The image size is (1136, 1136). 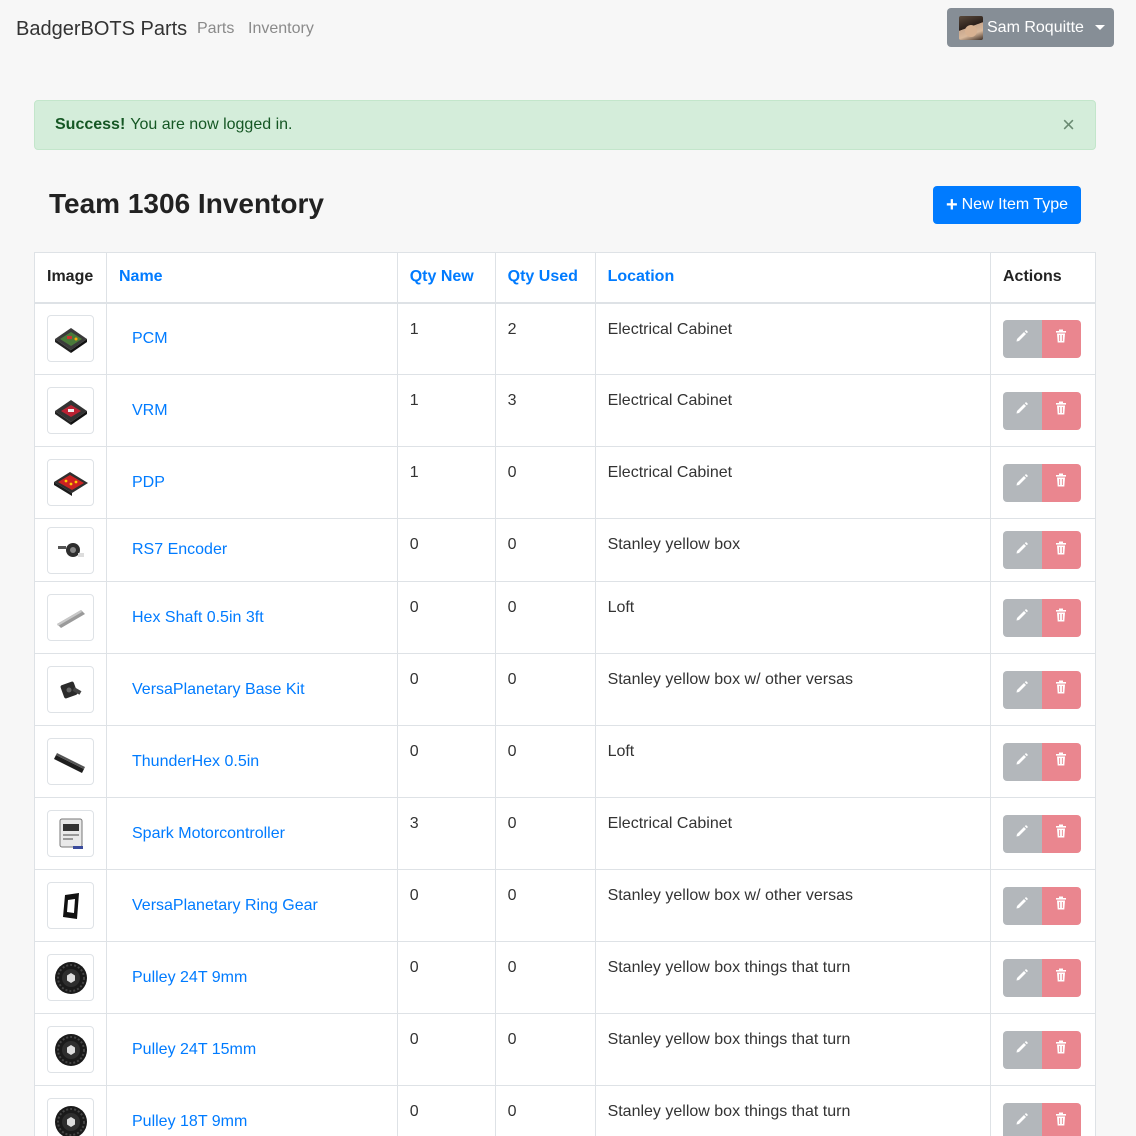 I want to click on close-icon: ×, so click(x=1068, y=125).